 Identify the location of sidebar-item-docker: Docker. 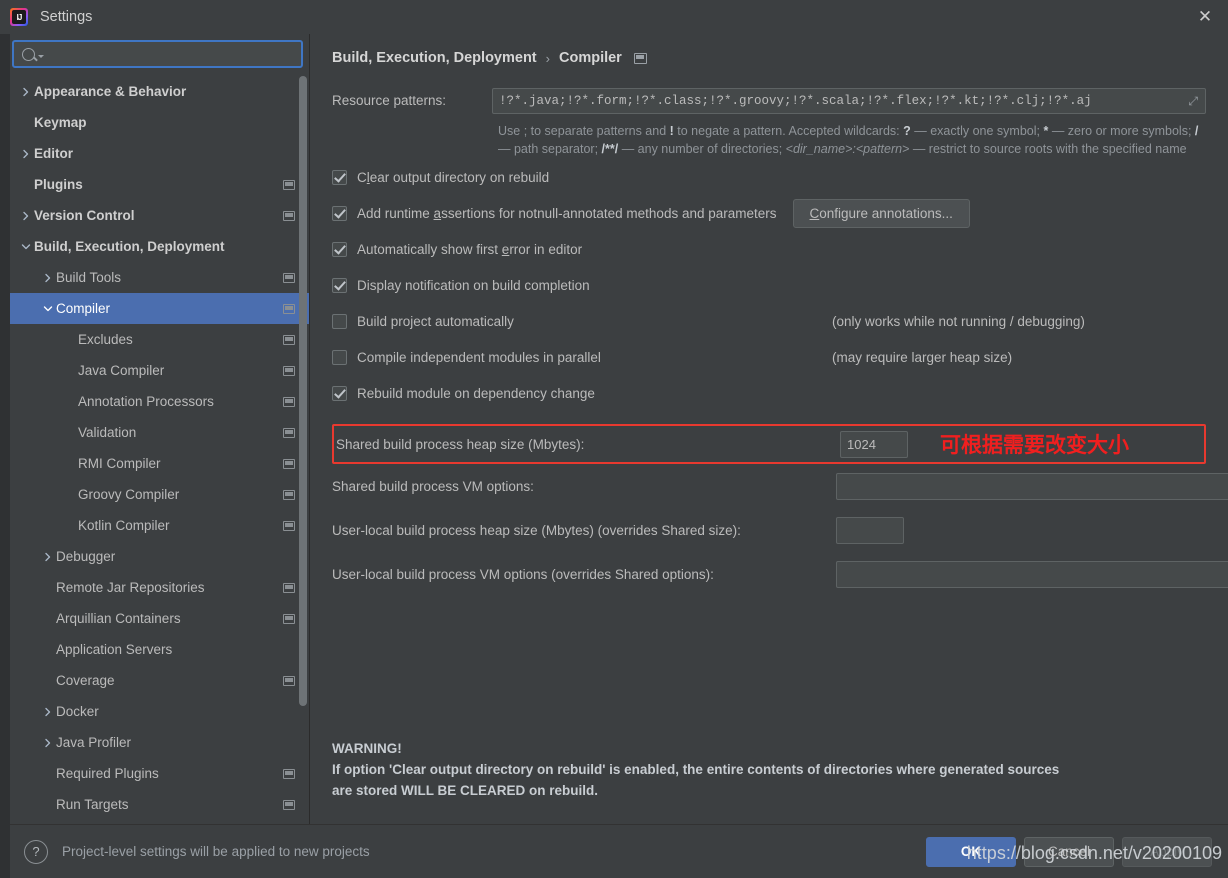
(159, 711).